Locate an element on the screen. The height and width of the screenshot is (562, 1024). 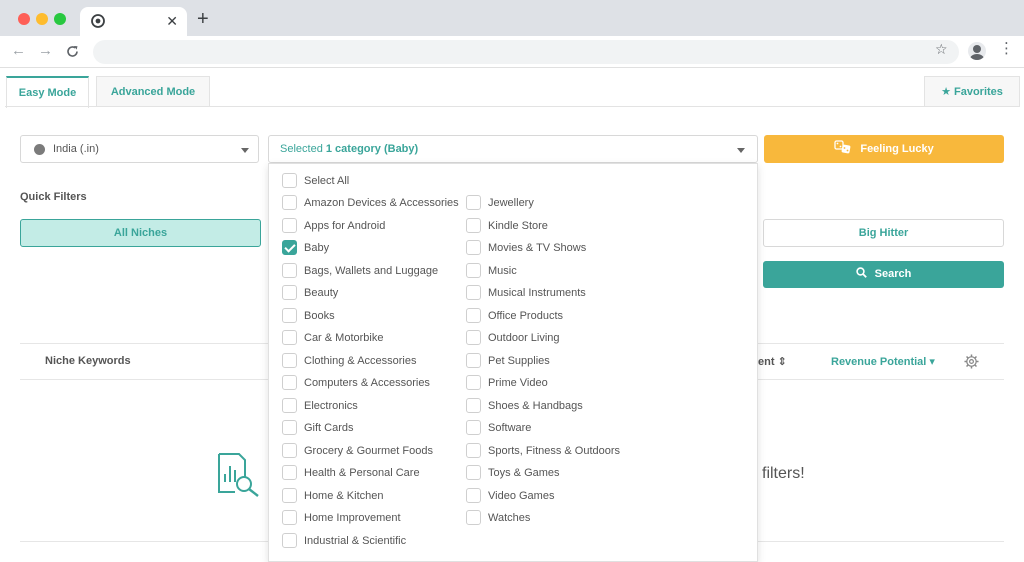
column-revenue-potential: Revenue Potential ▾ is located at coordinates (883, 361).